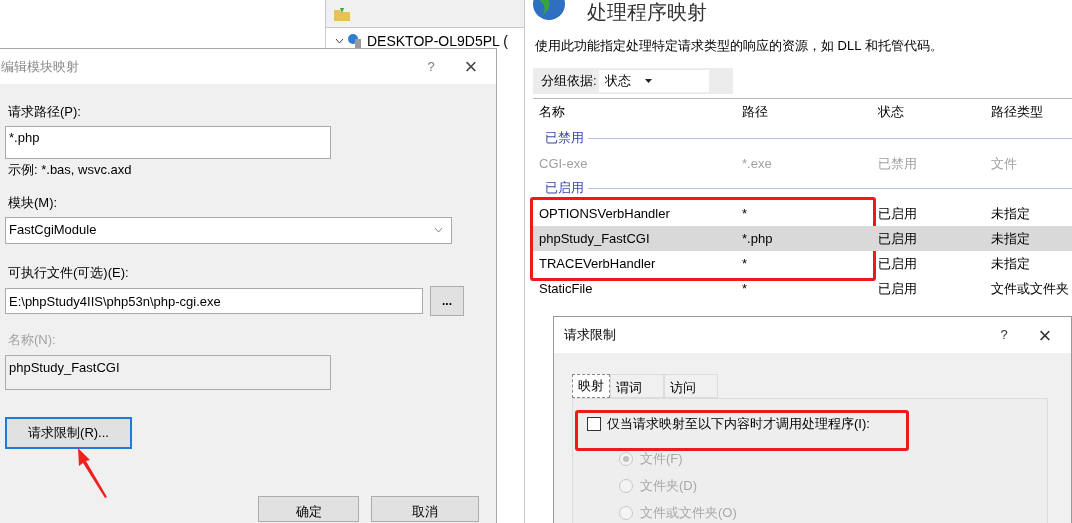 Image resolution: width=1072 pixels, height=523 pixels. I want to click on tab: 访问, so click(691, 386).